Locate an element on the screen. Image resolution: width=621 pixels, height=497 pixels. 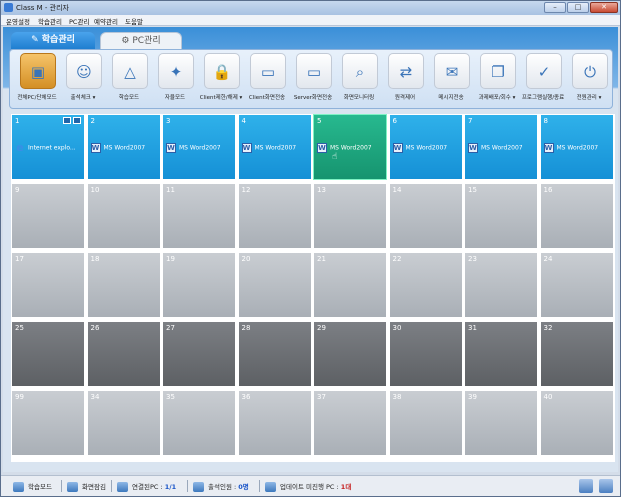
tab-pc: ⚙ PC관리 is located at coordinates (141, 40).